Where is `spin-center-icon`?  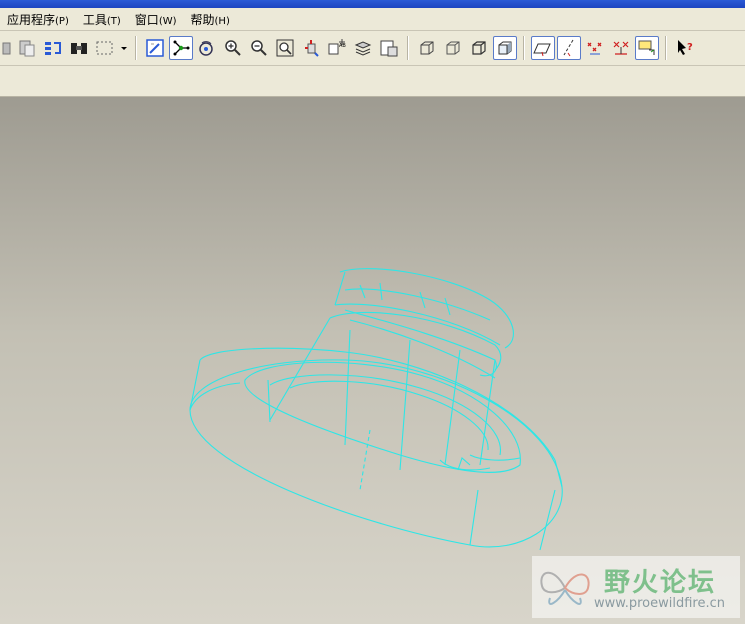 spin-center-icon is located at coordinates (181, 48).